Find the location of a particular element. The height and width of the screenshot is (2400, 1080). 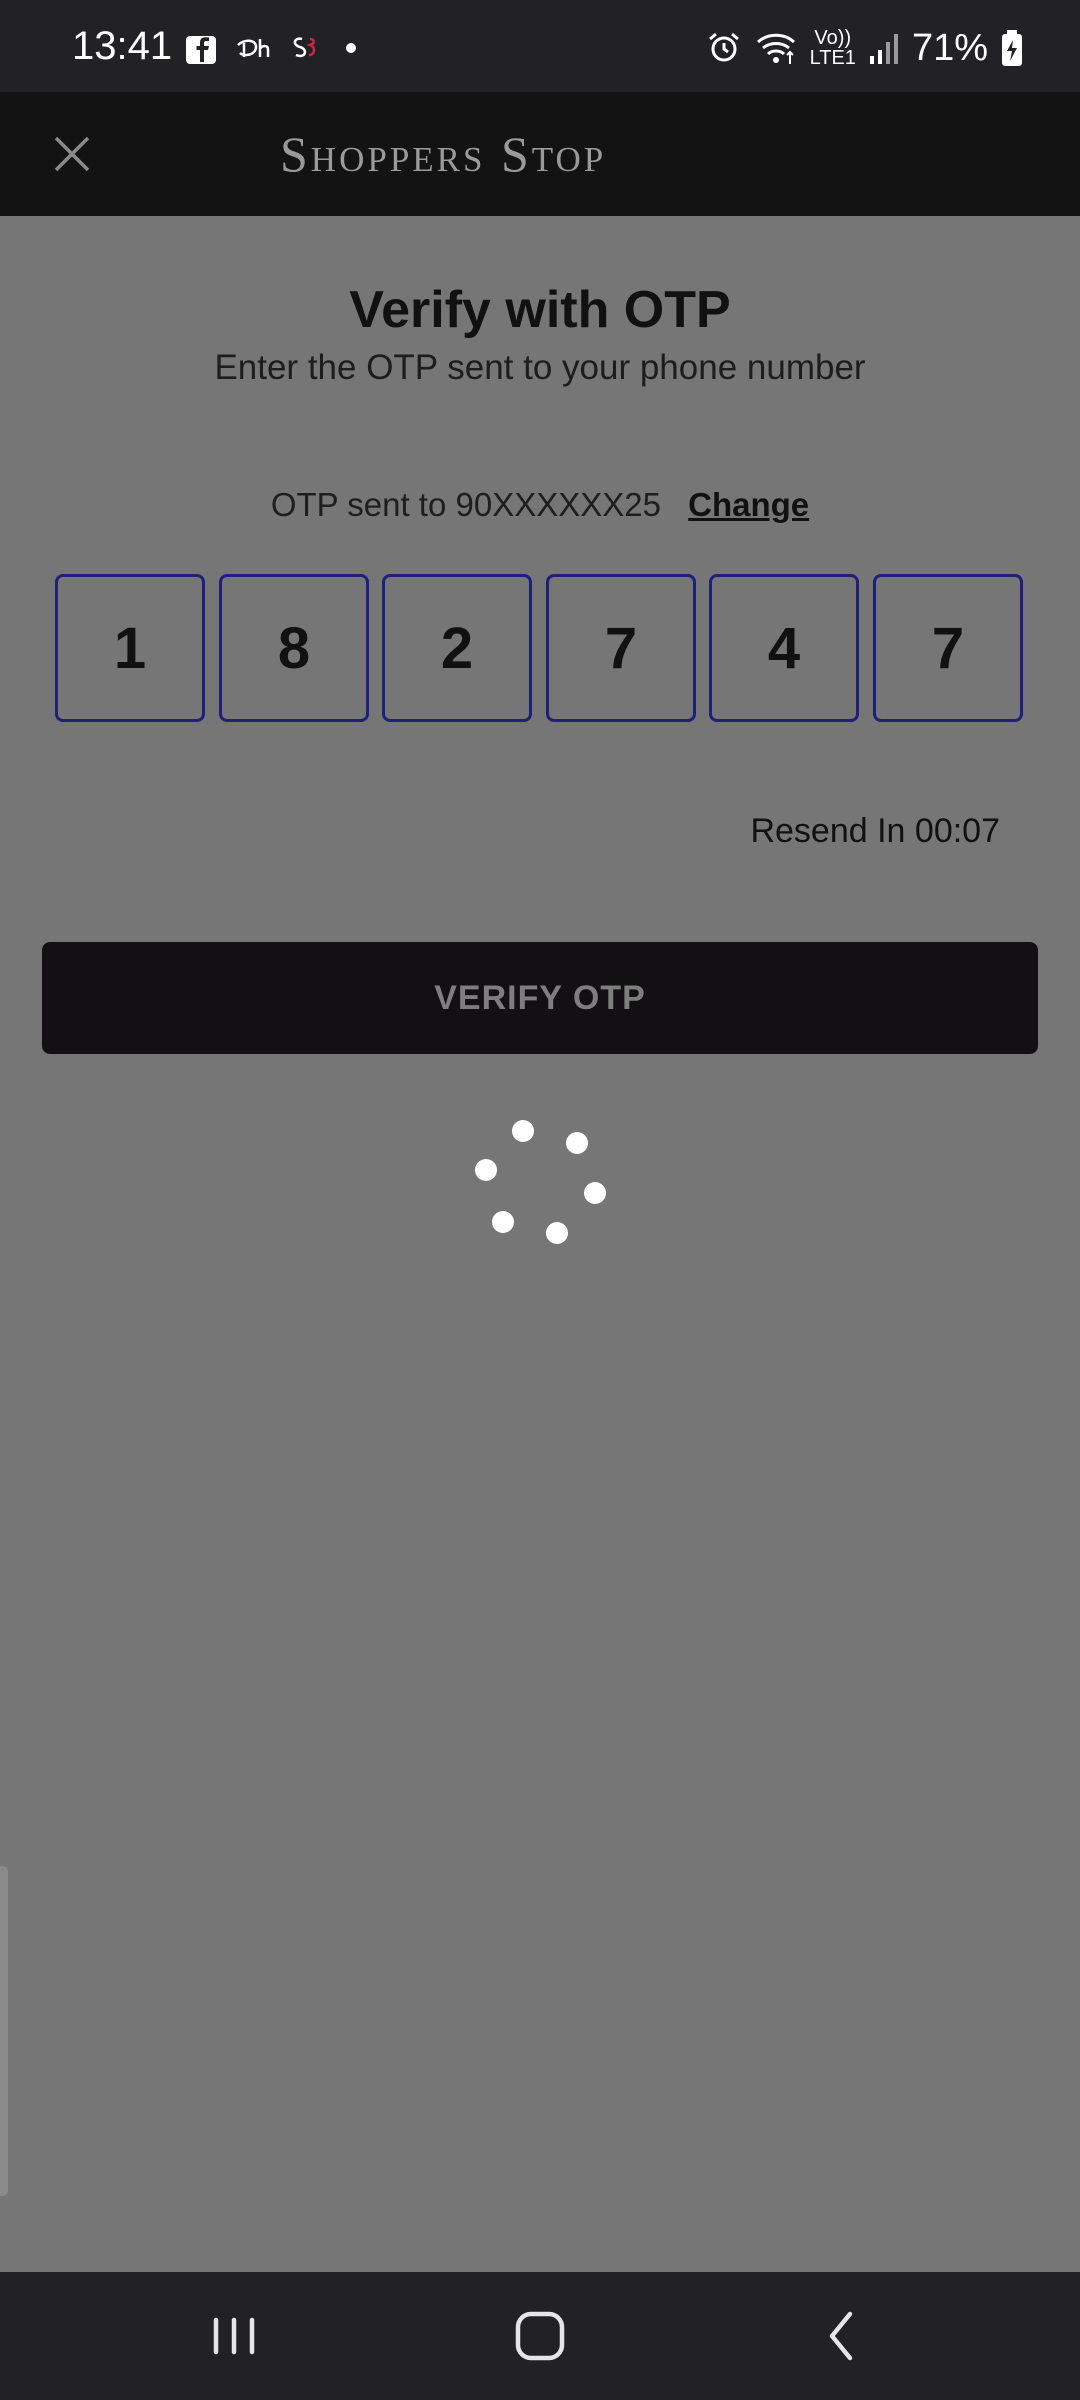

close-button is located at coordinates (72, 154).